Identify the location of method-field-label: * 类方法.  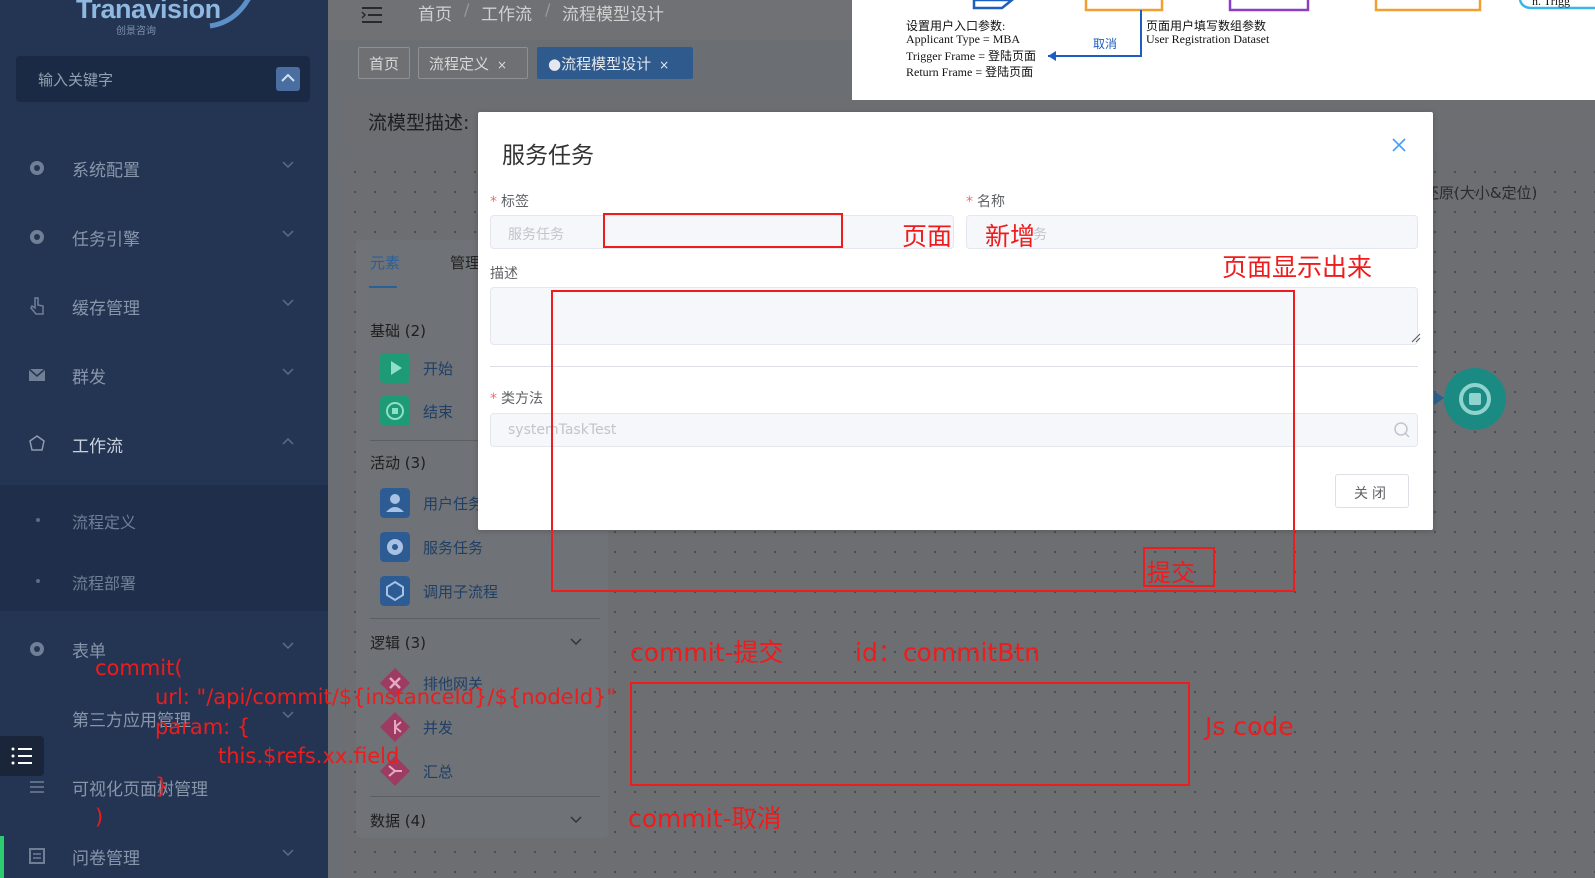
(516, 399).